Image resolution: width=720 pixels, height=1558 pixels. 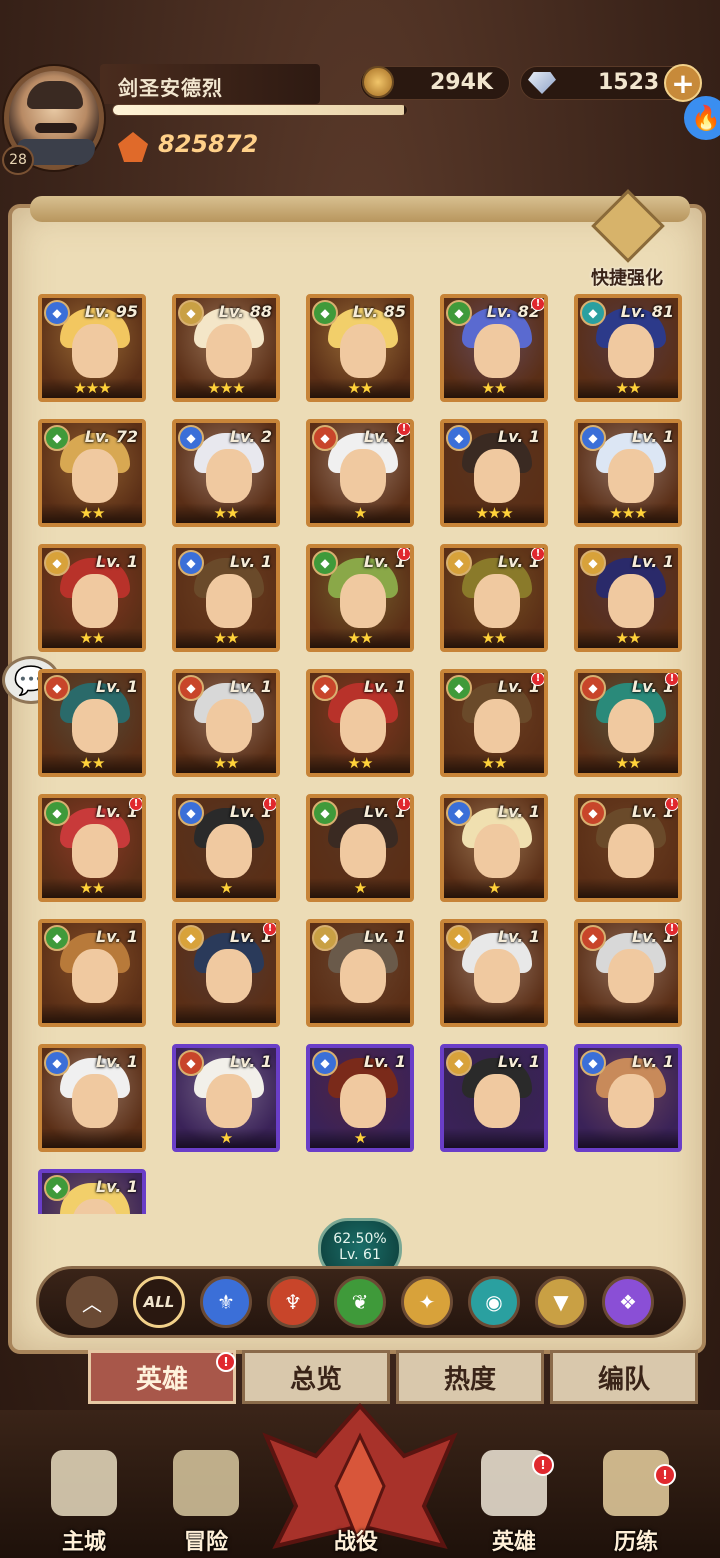 I want to click on hero-level: Lv. 88, so click(x=245, y=311).